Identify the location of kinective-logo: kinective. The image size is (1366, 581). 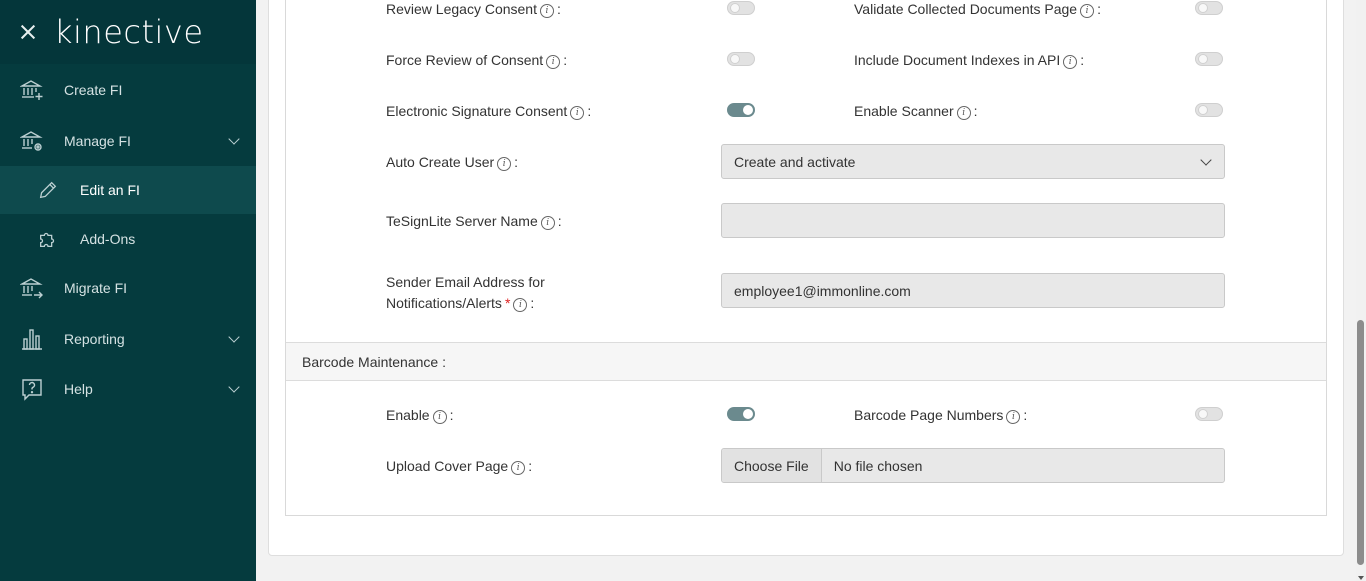
(129, 32).